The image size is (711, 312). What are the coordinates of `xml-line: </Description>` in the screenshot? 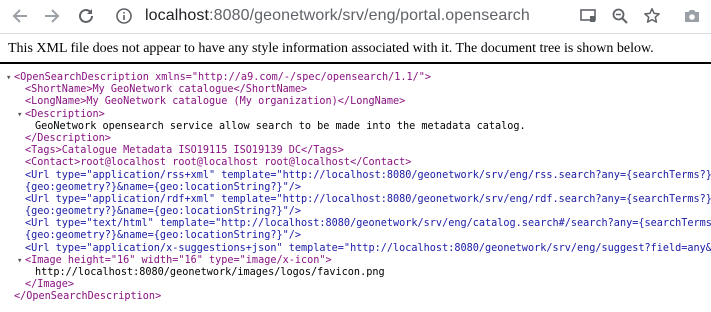 It's located at (355, 139).